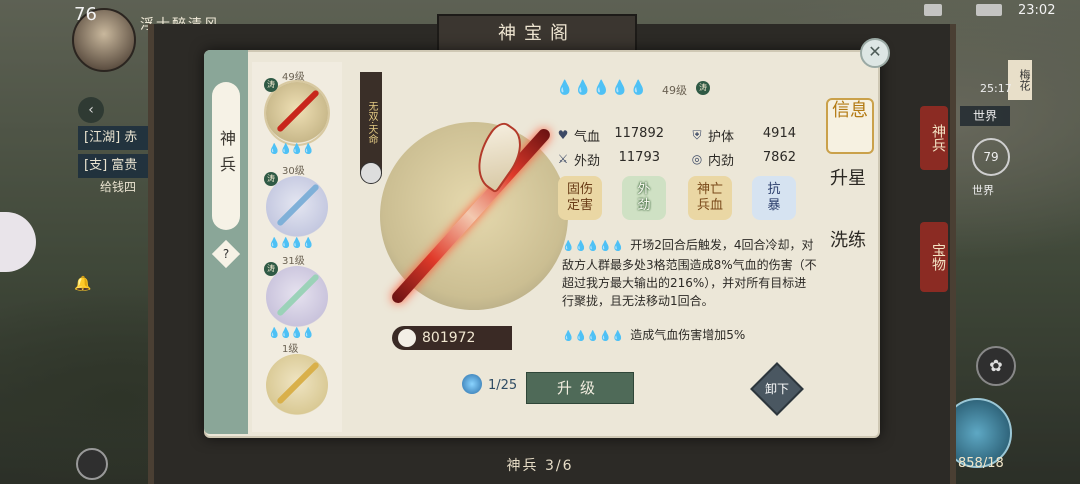 Image resolution: width=1080 pixels, height=484 pixels. I want to click on stat-value: 7862, so click(779, 157).